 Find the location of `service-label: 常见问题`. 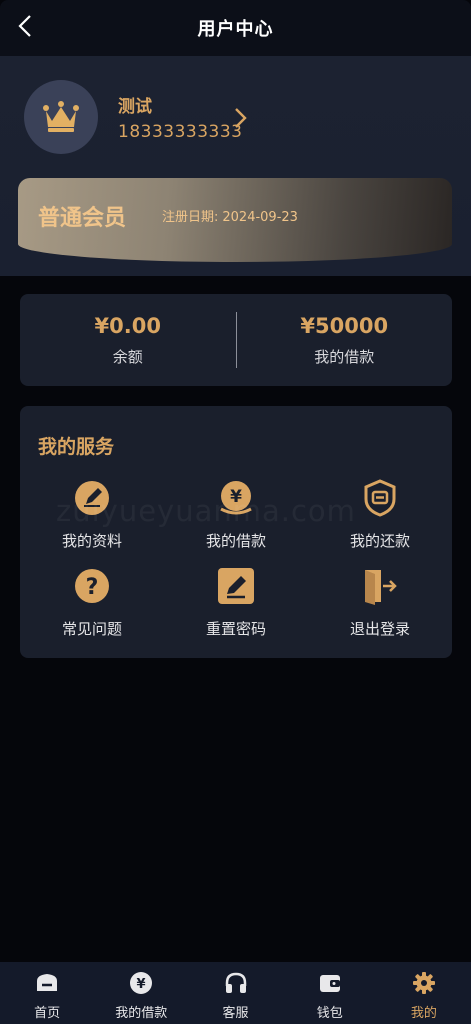

service-label: 常见问题 is located at coordinates (91, 629).